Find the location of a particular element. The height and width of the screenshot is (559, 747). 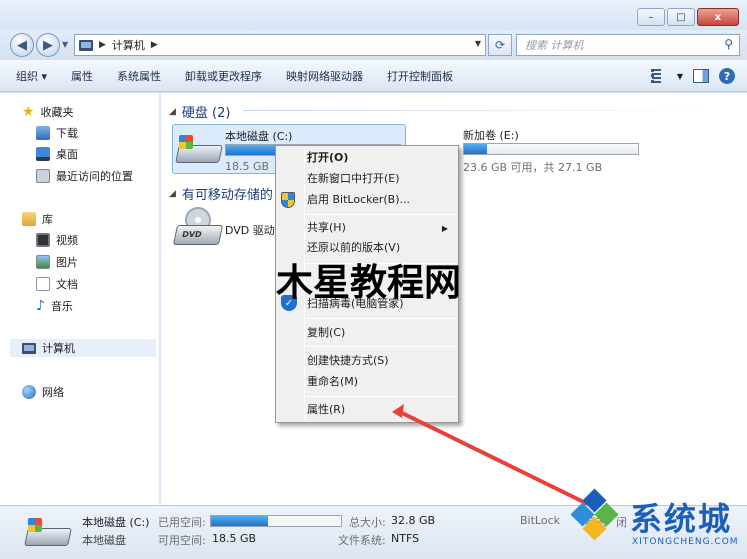

details-bitlocker-label: BitLock is located at coordinates (540, 520).